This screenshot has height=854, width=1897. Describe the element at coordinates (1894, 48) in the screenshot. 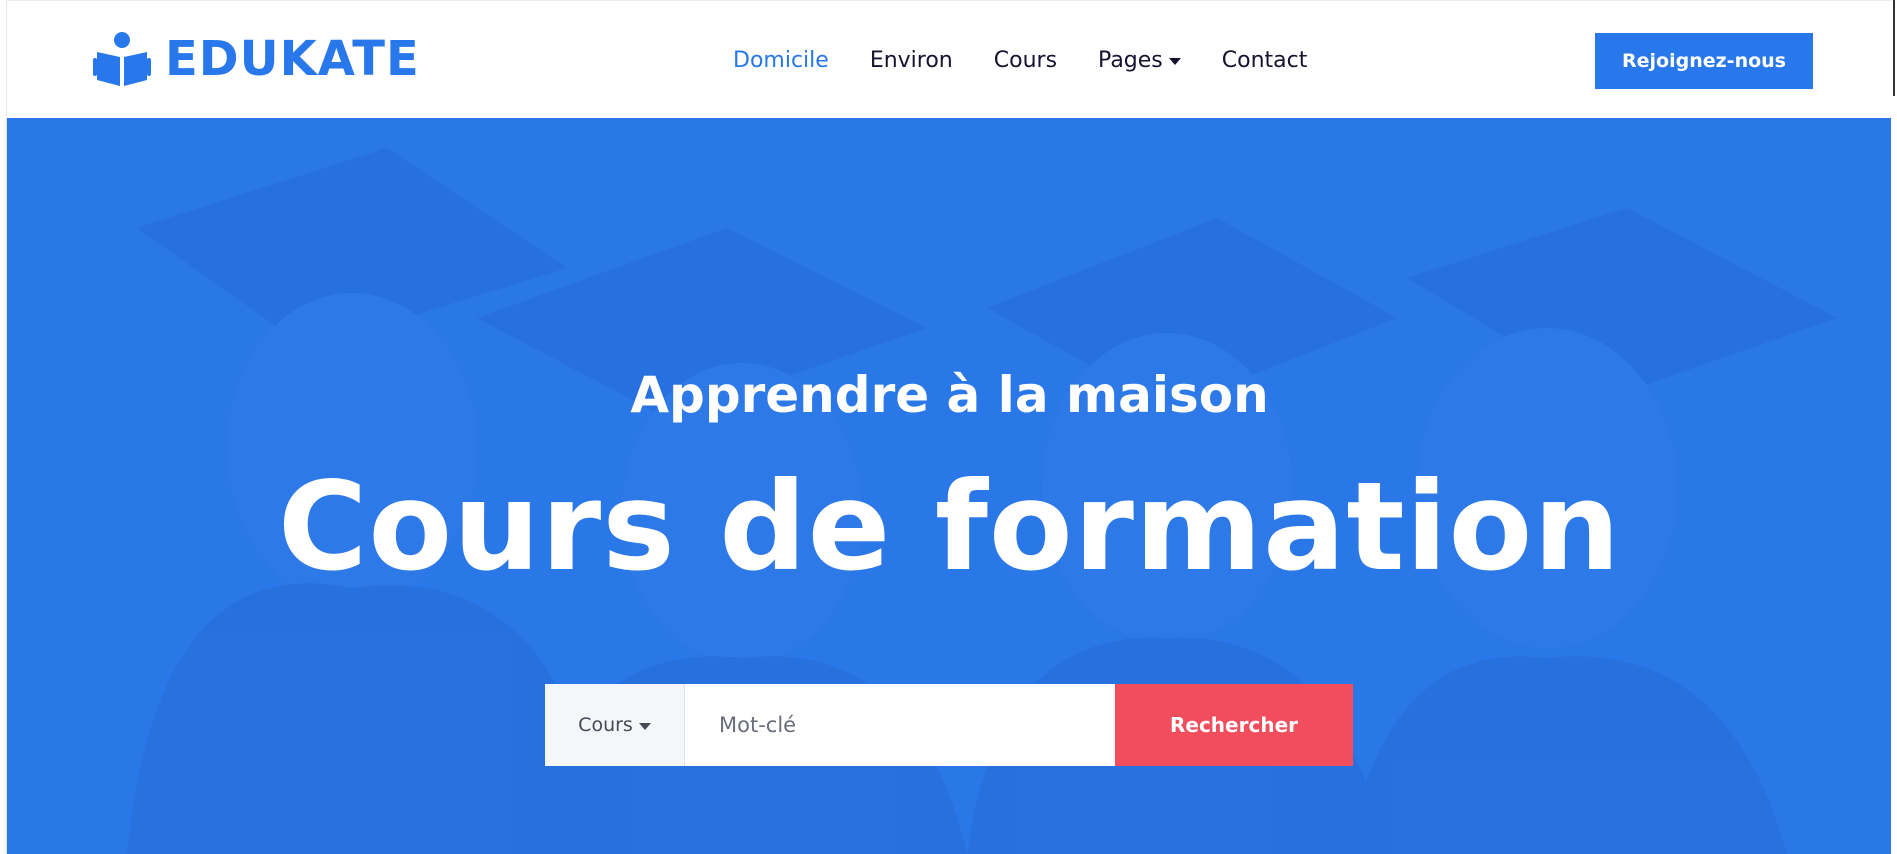

I see `window-edge-marker` at that location.